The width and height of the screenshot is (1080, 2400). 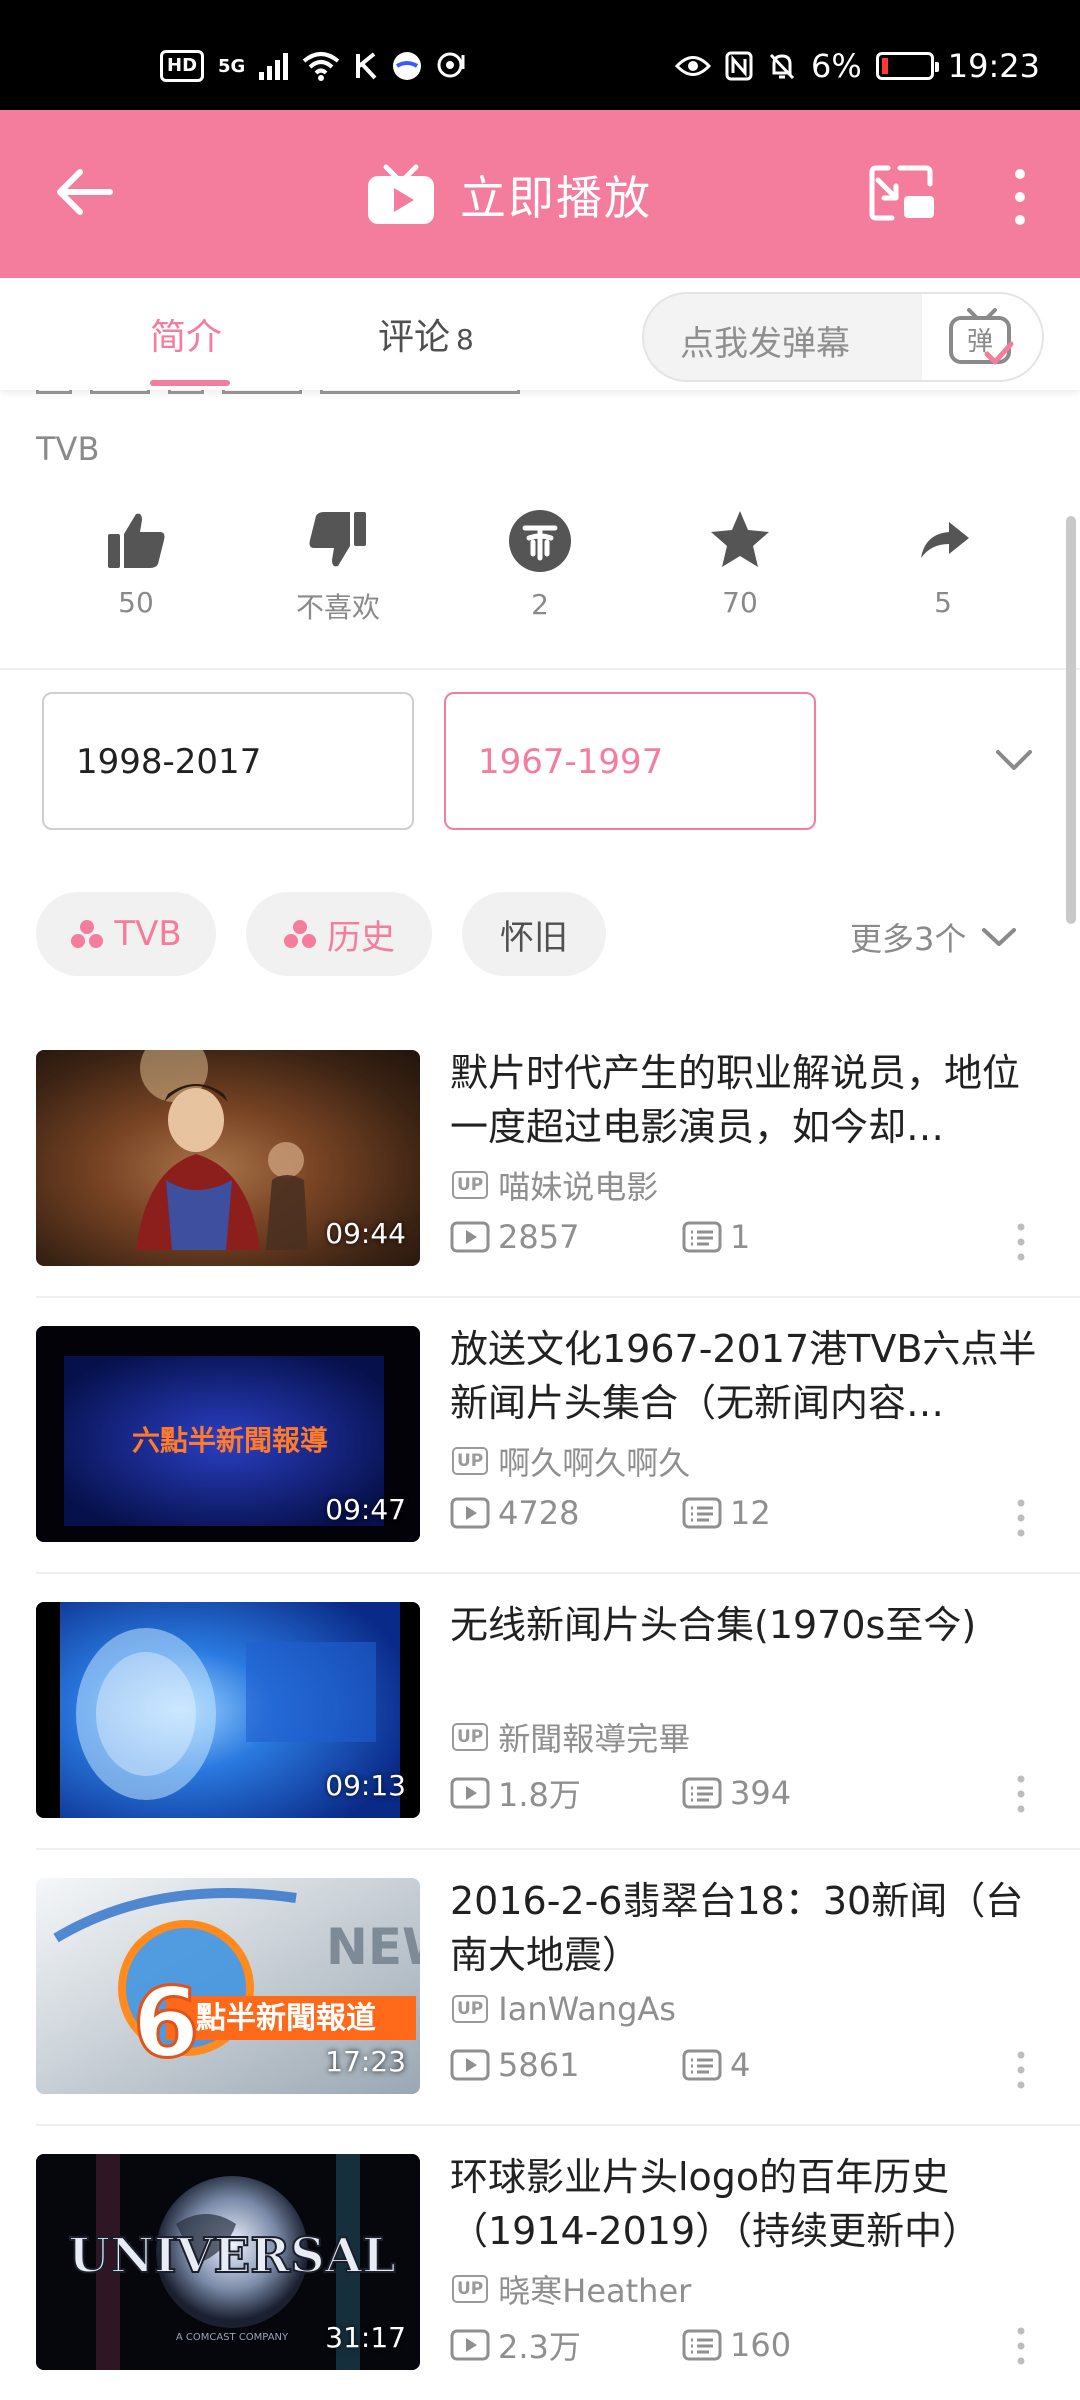 I want to click on video-uploader: UP 晓寒Heather, so click(x=571, y=2289).